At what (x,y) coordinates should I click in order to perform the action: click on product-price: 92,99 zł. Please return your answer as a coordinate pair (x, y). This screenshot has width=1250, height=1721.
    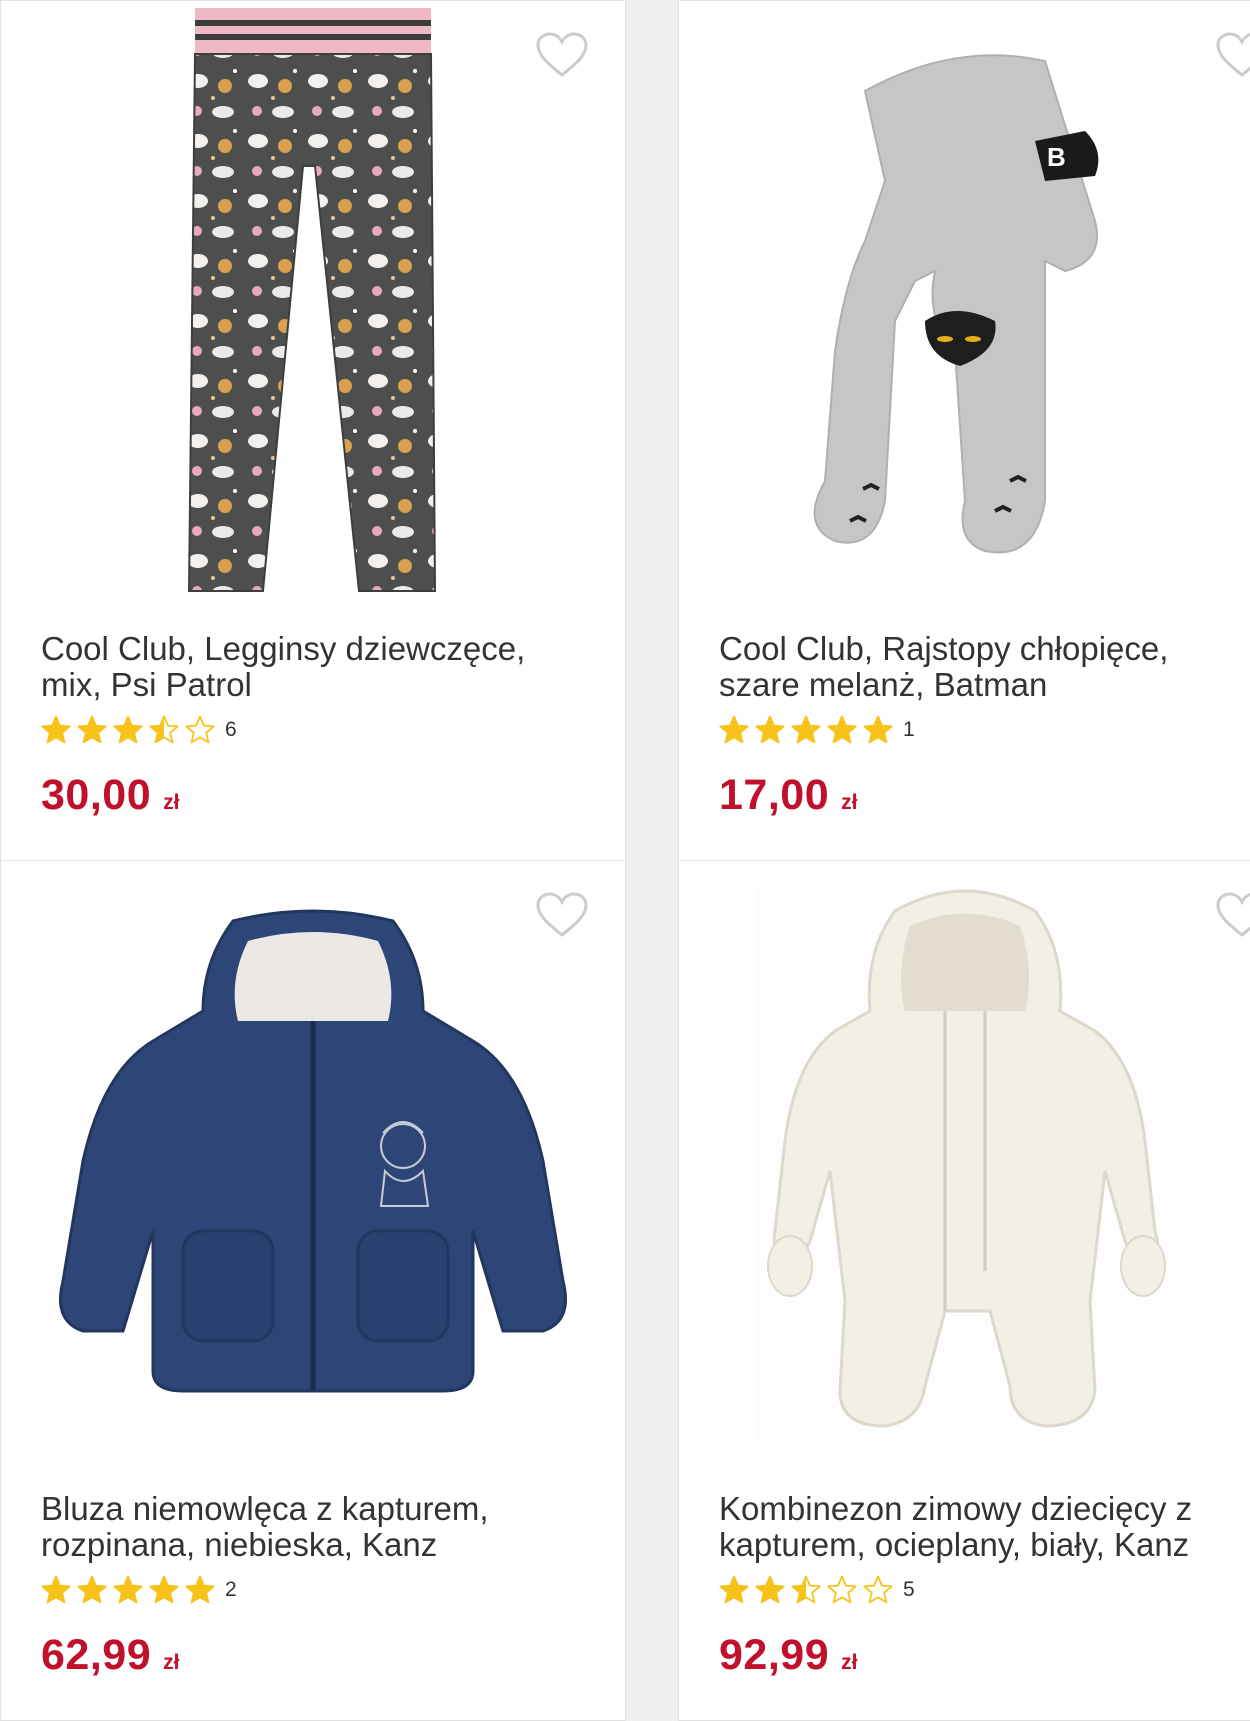
    Looking at the image, I should click on (788, 1655).